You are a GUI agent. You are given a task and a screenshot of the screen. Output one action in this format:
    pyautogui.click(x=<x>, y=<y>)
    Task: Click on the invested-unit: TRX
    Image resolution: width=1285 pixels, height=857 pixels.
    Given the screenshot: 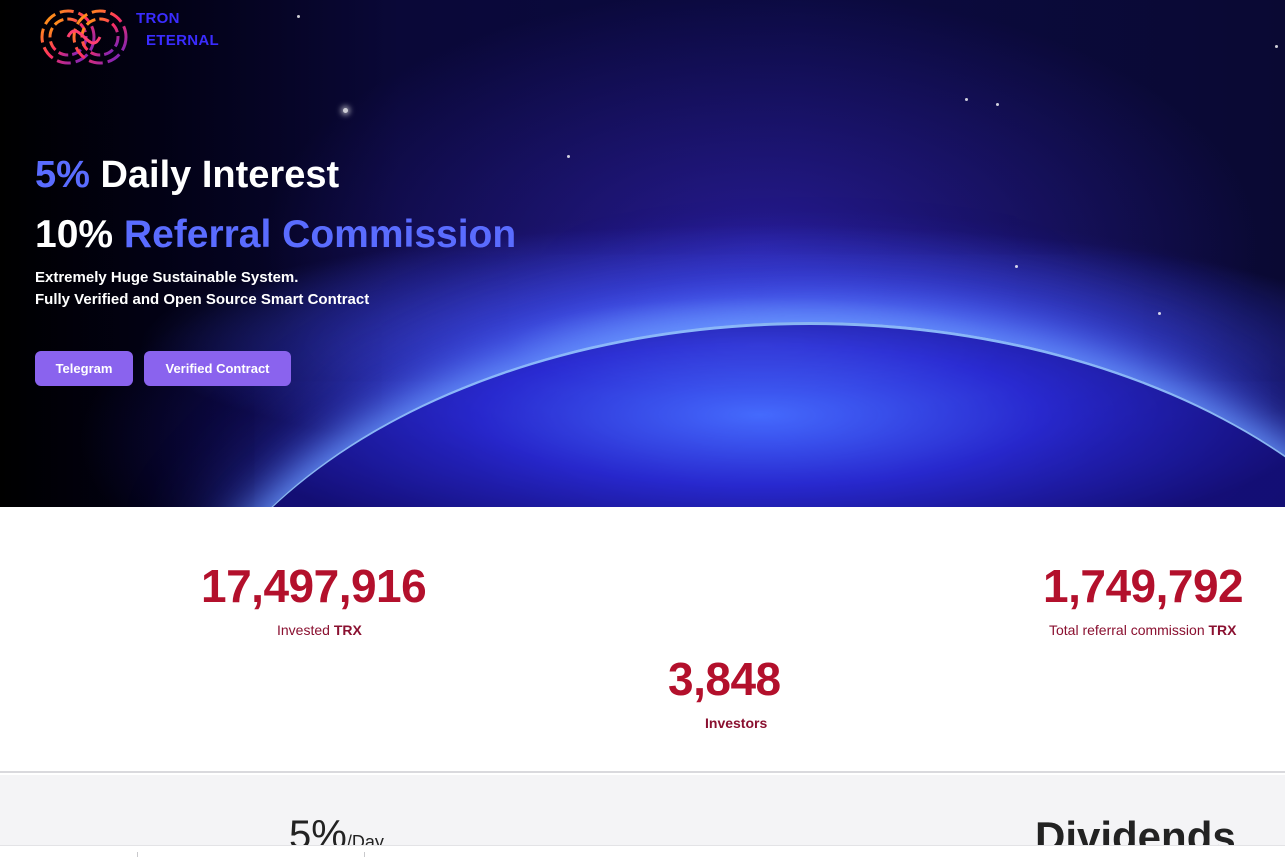 What is the action you would take?
    pyautogui.click(x=347, y=630)
    